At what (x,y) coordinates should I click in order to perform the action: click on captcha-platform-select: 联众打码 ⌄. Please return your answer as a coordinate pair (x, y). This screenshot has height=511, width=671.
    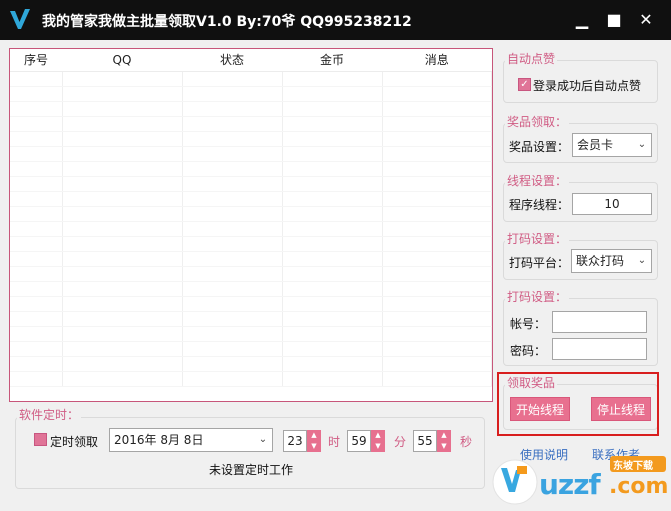
    Looking at the image, I should click on (611, 261).